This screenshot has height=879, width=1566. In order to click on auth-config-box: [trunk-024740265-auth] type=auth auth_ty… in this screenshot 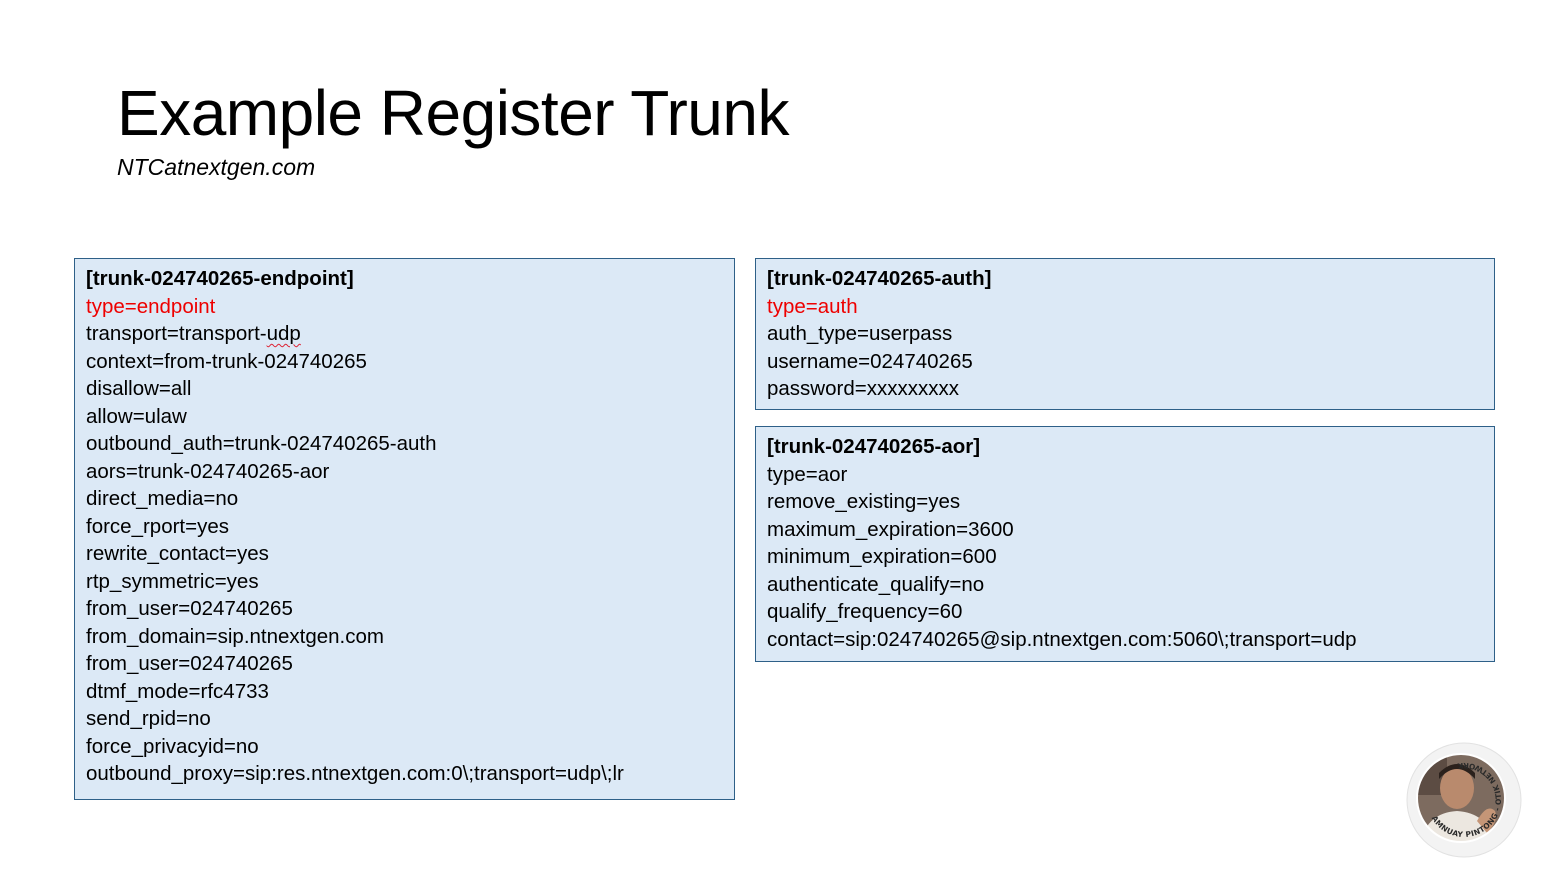, I will do `click(1125, 334)`.